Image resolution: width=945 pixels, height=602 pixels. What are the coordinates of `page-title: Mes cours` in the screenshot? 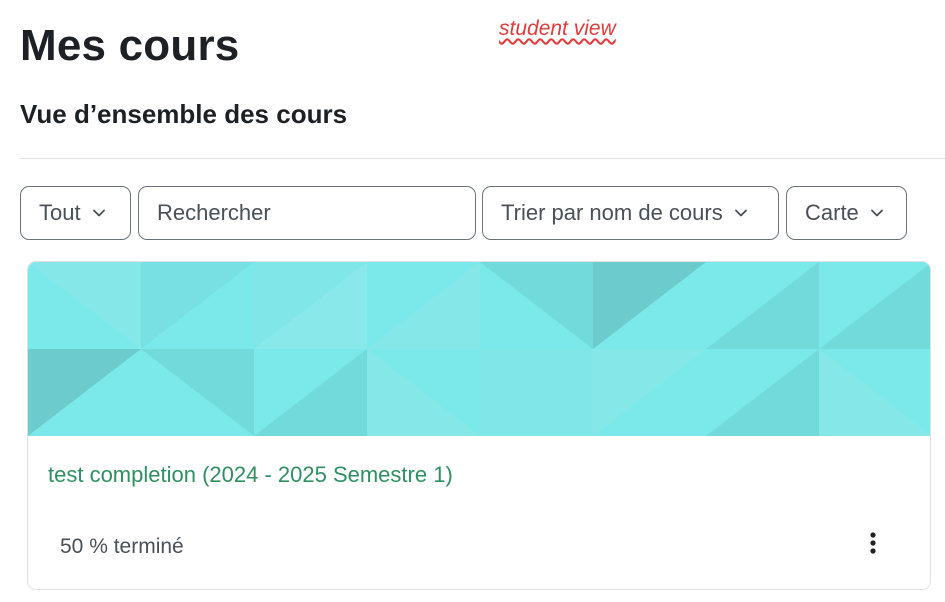 It's located at (130, 45).